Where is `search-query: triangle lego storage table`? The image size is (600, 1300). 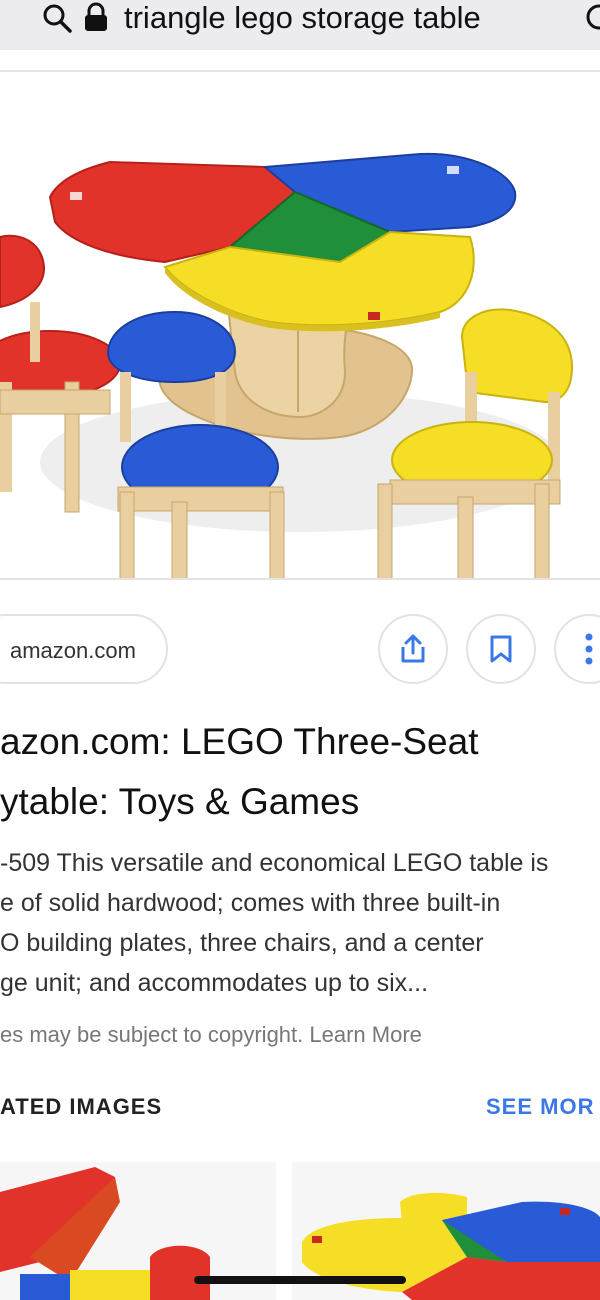
search-query: triangle lego storage table is located at coordinates (302, 18).